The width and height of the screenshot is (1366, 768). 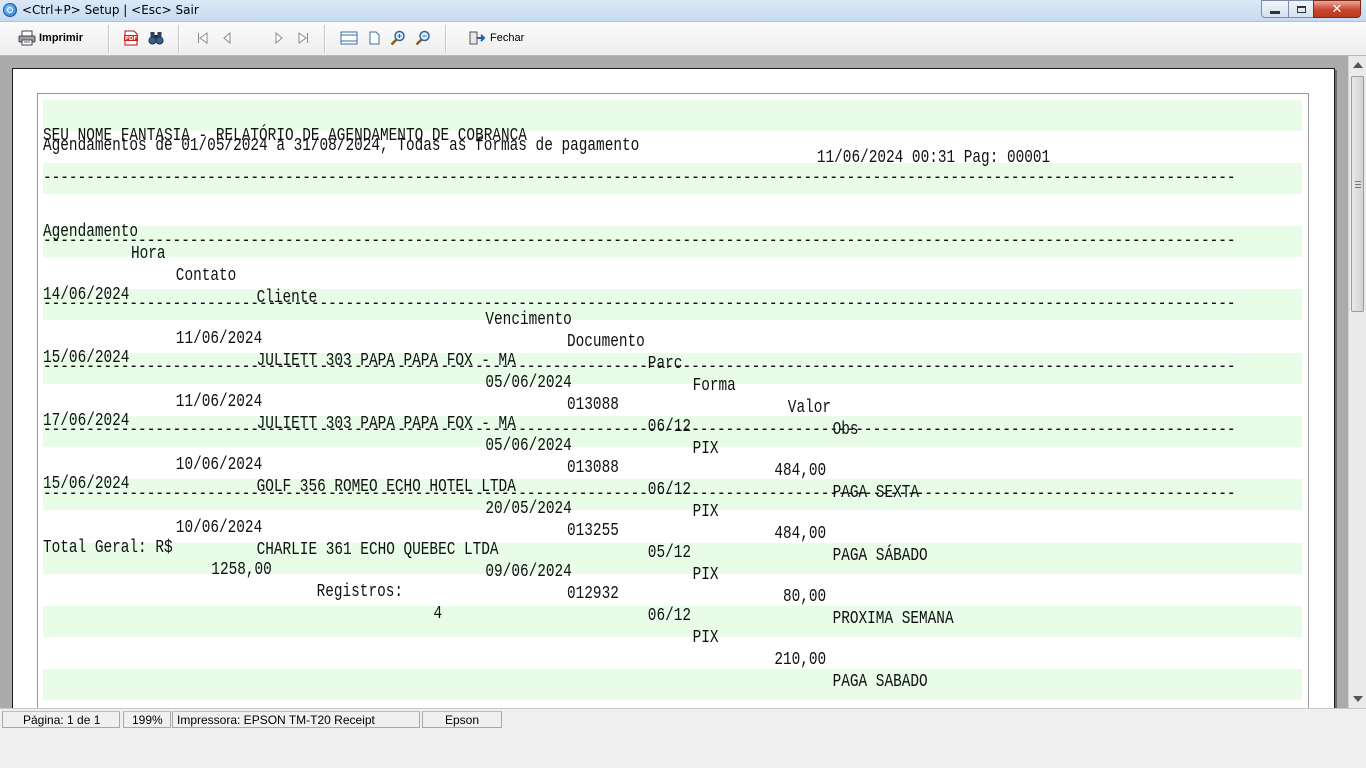 I want to click on next-page-button, so click(x=278, y=38).